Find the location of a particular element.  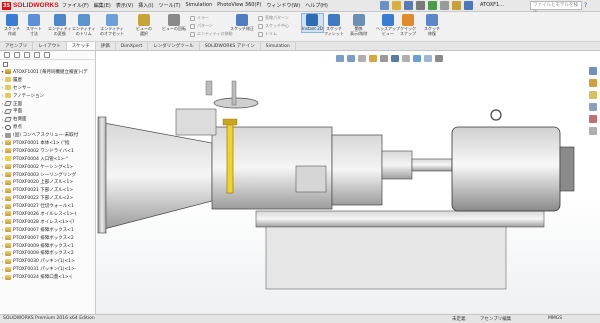

top-box is located at coordinates (196, 122).